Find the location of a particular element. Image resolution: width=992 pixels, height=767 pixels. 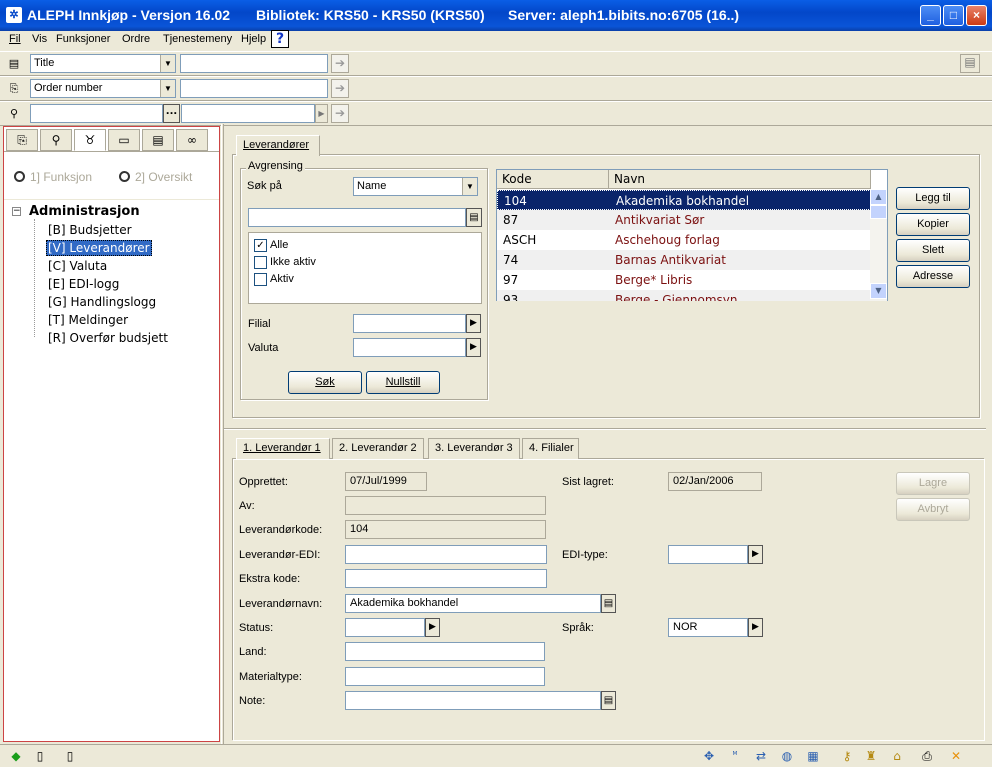

list-item: 97 Berge* Libris is located at coordinates (684, 280).